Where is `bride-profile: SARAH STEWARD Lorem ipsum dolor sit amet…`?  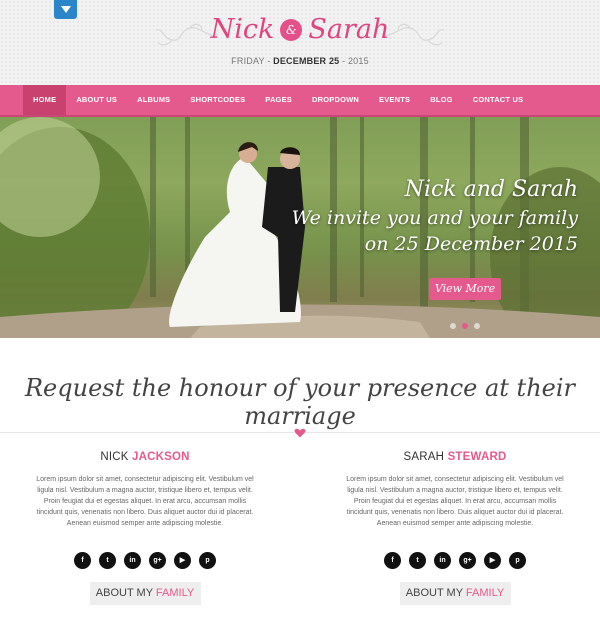
bride-profile: SARAH STEWARD Lorem ipsum dolor sit amet… is located at coordinates (455, 528).